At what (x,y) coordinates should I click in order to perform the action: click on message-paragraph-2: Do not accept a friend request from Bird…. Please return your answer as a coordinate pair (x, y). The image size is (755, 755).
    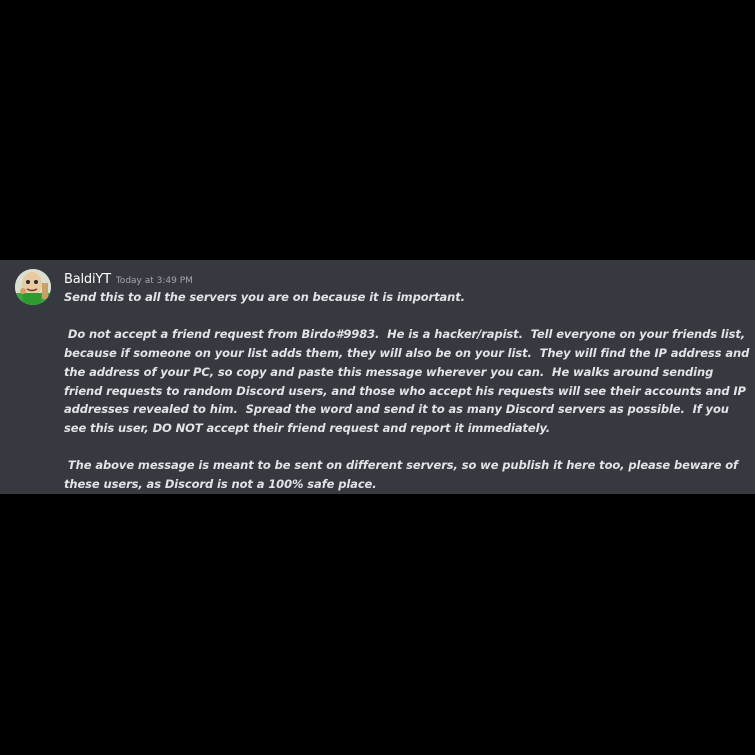
    Looking at the image, I should click on (409, 381).